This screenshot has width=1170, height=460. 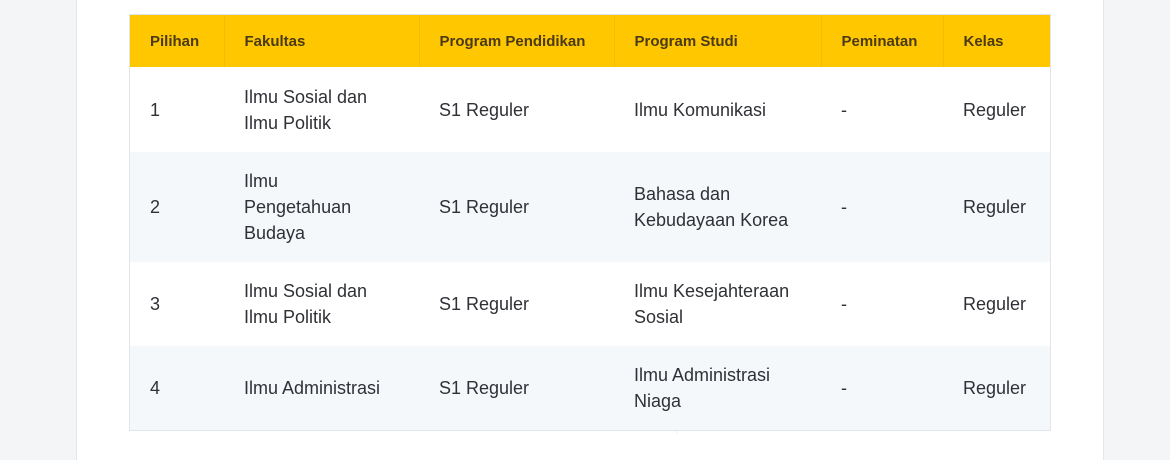 What do you see at coordinates (298, 207) in the screenshot?
I see `cell-fakultas: Ilmu Pengetahuan Budaya` at bounding box center [298, 207].